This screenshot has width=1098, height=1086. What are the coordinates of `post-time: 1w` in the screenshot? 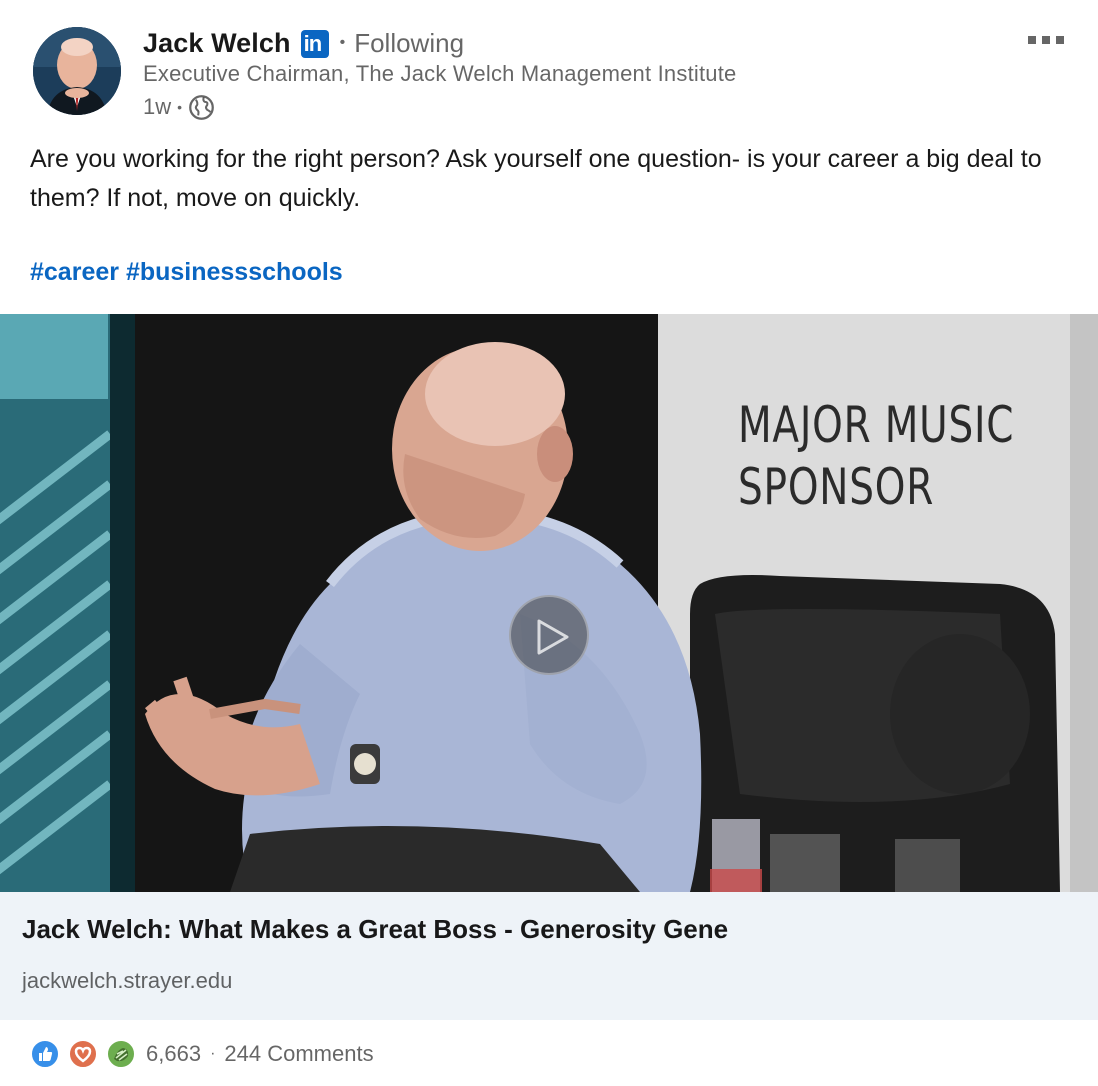 It's located at (157, 106).